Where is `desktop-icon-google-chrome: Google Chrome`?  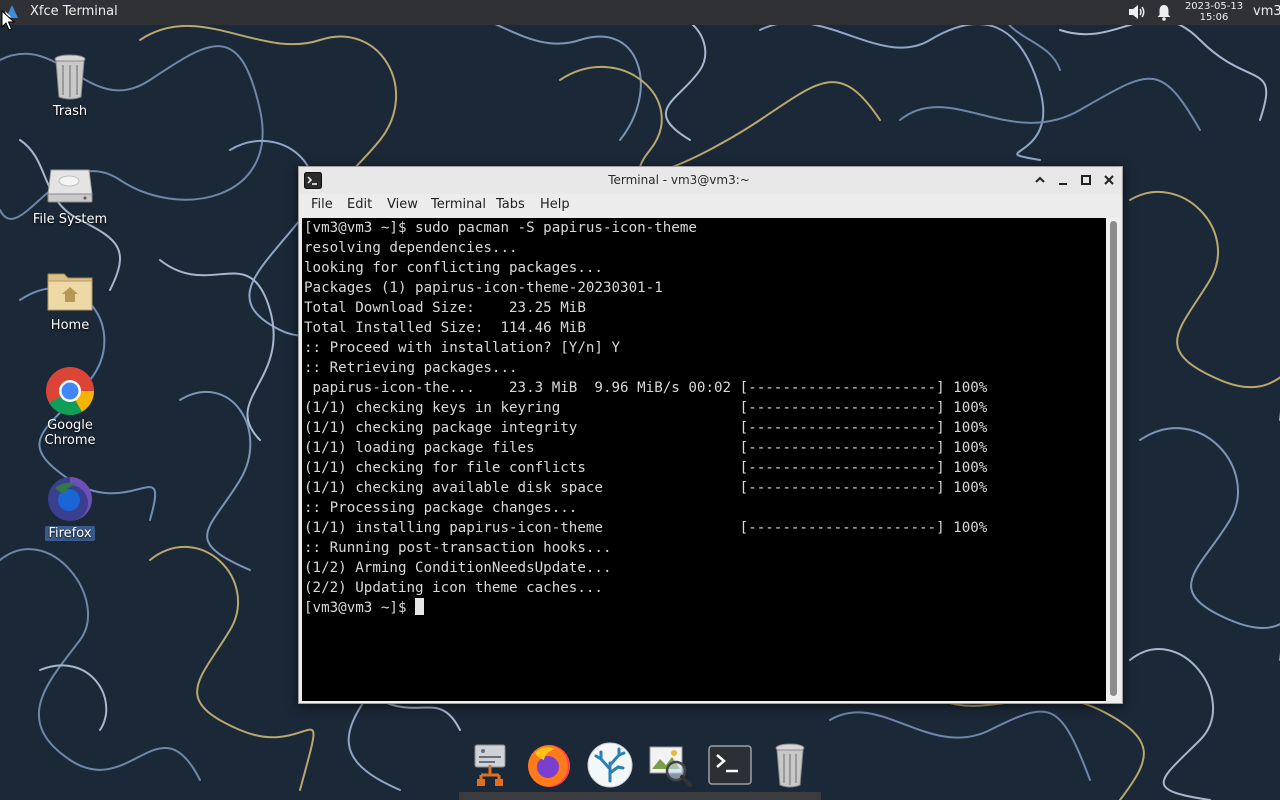 desktop-icon-google-chrome: Google Chrome is located at coordinates (70, 407).